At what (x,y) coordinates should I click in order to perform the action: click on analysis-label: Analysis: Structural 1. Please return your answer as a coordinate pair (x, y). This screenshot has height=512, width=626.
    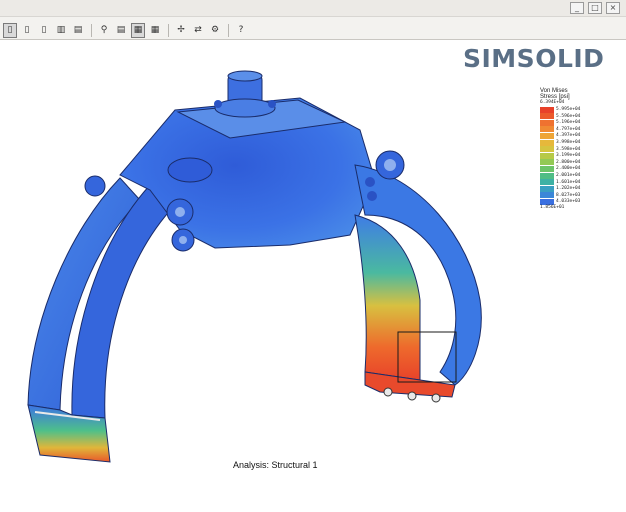
    Looking at the image, I should click on (275, 465).